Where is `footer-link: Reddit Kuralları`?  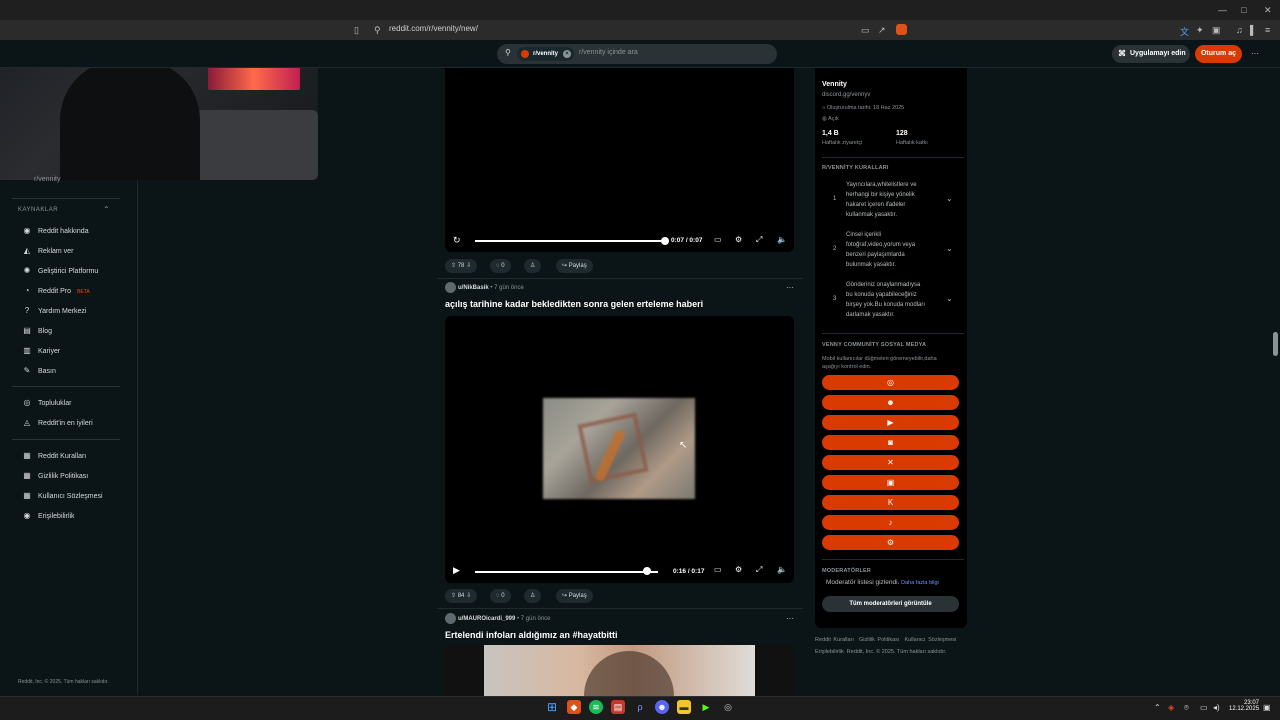 footer-link: Reddit Kuralları is located at coordinates (834, 640).